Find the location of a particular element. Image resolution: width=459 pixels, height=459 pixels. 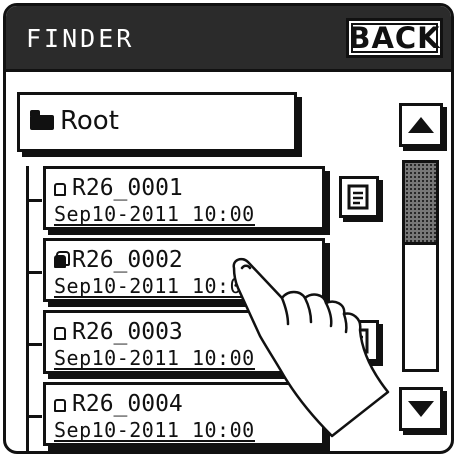

file-name: R26_0001 is located at coordinates (118, 188).